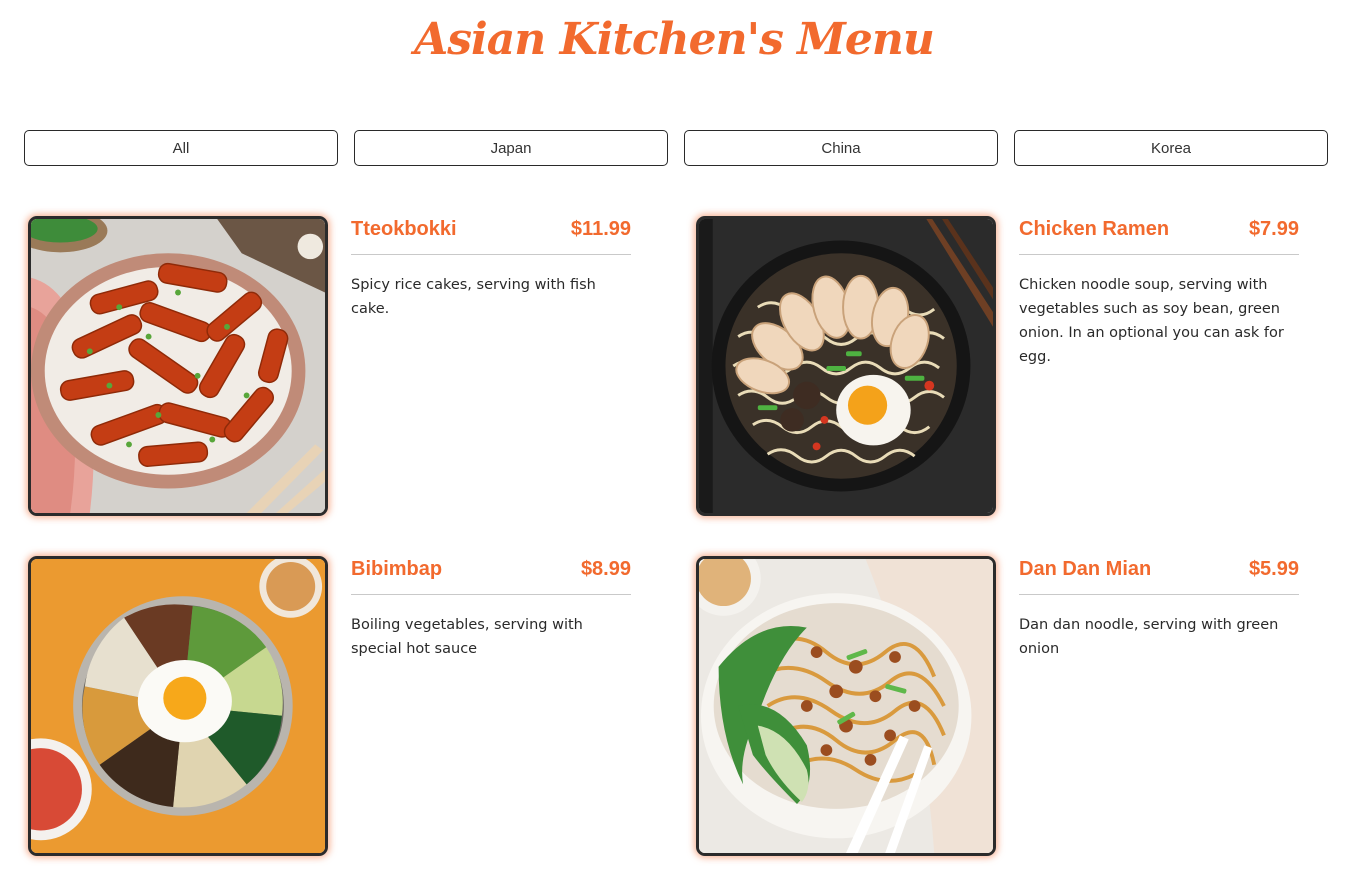 The image size is (1348, 874). Describe the element at coordinates (674, 39) in the screenshot. I see `page-title: Asian Kitchen's Menu` at that location.